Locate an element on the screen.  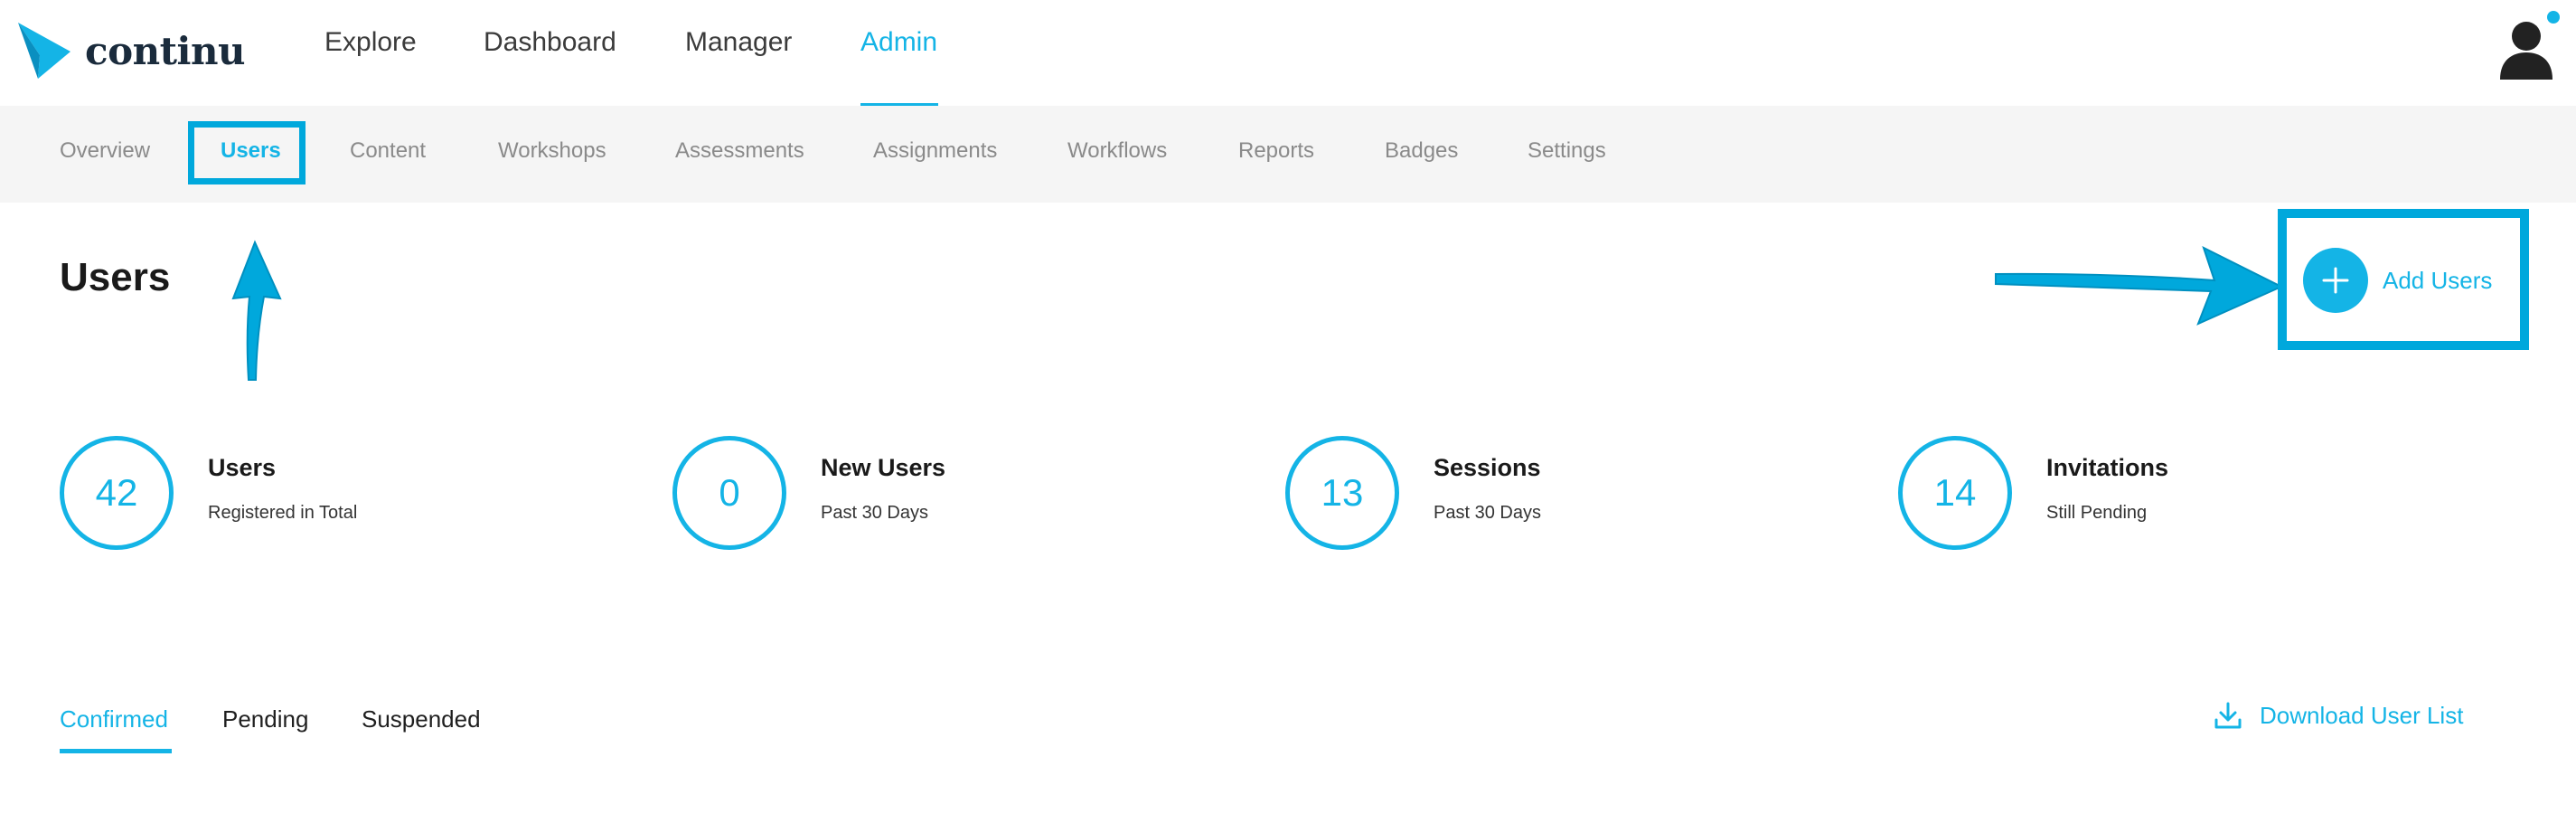
stat-value: 42 is located at coordinates (117, 493).